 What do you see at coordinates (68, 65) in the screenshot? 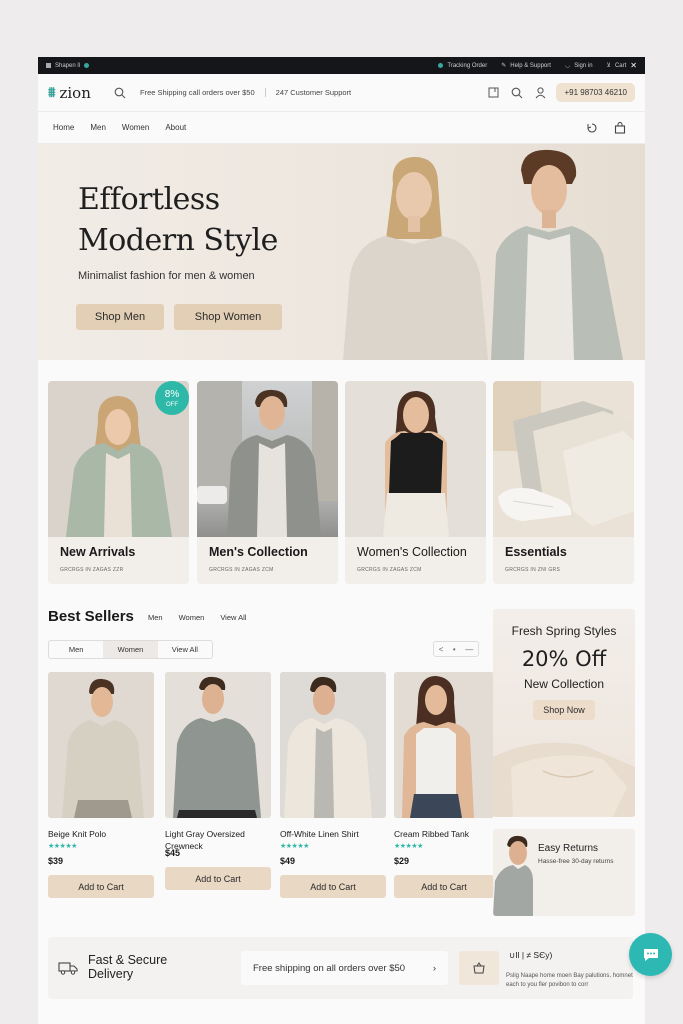
I see `topbar-left-text: Shapen ll` at bounding box center [68, 65].